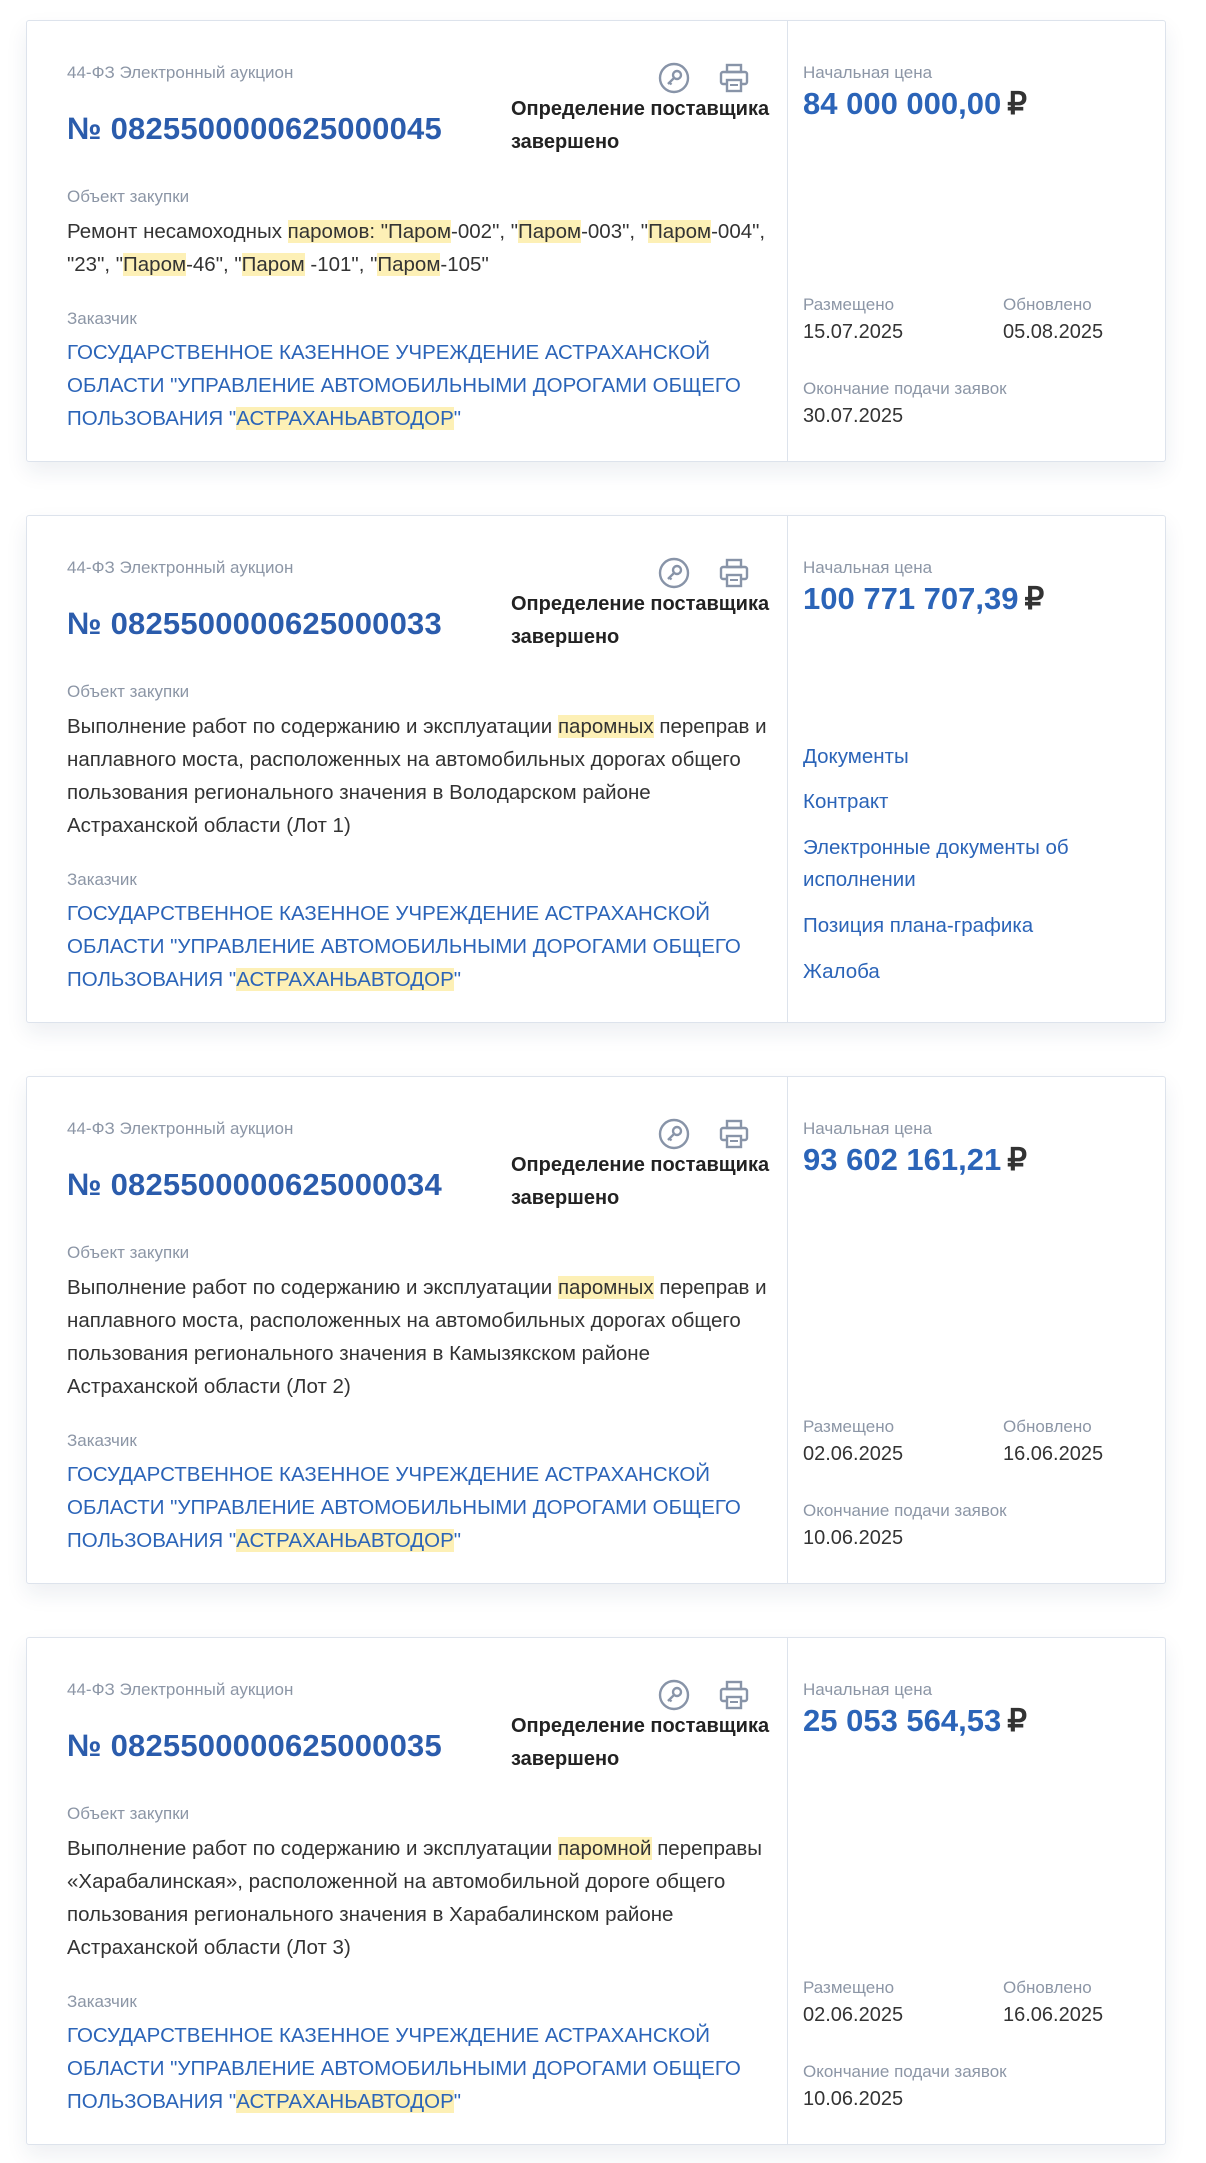 This screenshot has width=1206, height=2163. I want to click on documents-link: Документы, so click(973, 757).